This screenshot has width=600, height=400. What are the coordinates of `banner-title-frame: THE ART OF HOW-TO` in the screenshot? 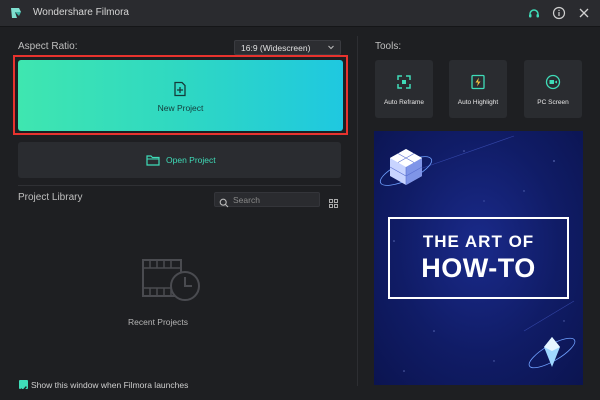 It's located at (478, 258).